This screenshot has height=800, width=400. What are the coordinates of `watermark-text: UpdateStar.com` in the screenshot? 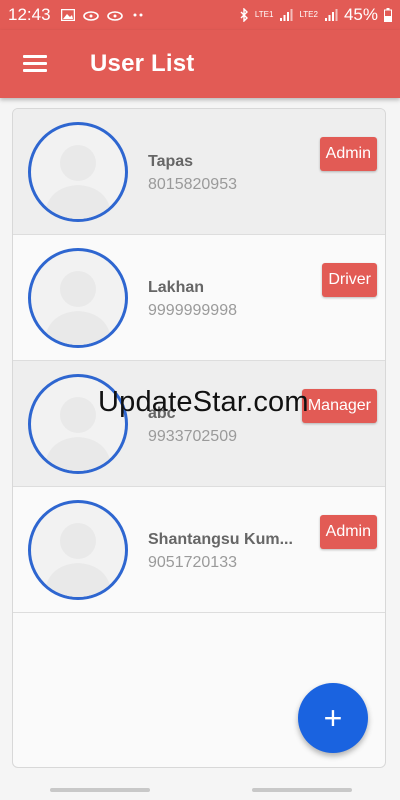 It's located at (203, 402).